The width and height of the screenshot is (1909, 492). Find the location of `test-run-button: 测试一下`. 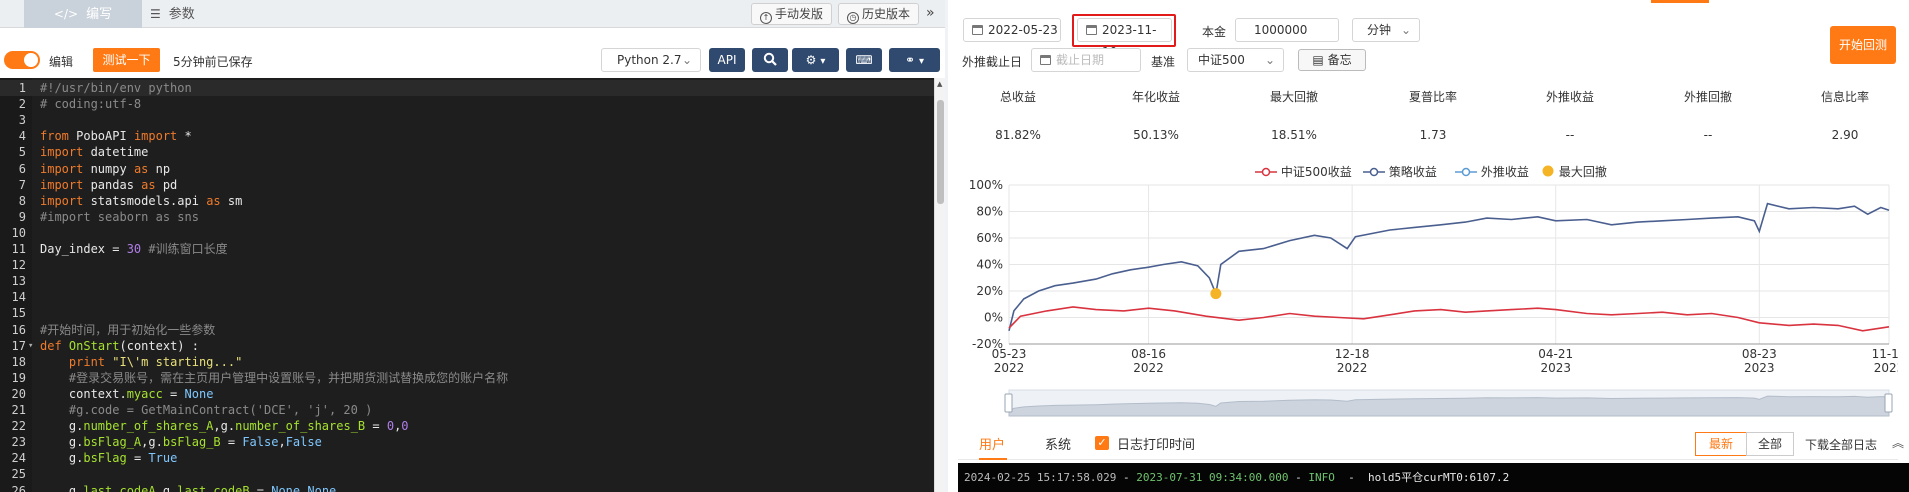

test-run-button: 测试一下 is located at coordinates (126, 60).